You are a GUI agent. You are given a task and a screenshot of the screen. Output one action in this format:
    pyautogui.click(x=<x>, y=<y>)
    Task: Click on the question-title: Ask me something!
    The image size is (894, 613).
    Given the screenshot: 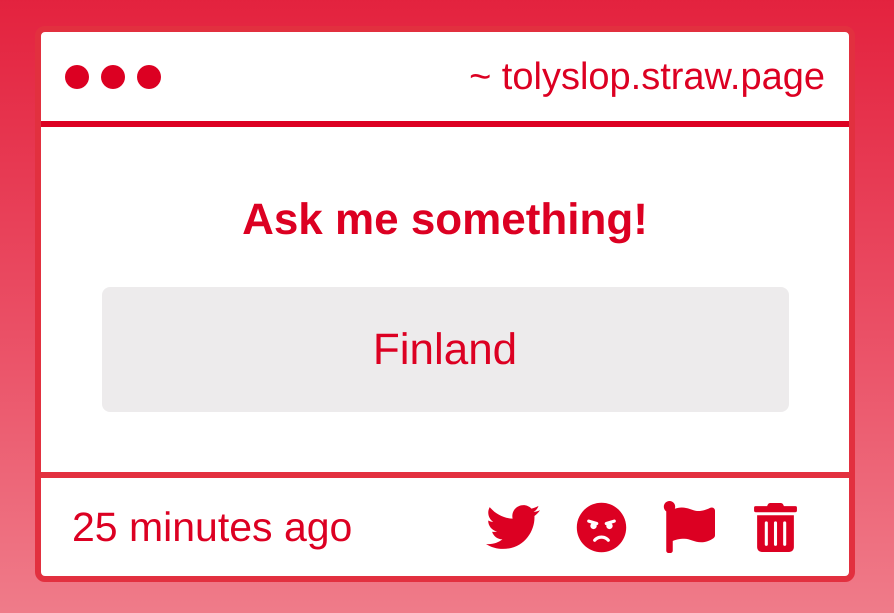 What is the action you would take?
    pyautogui.click(x=445, y=220)
    